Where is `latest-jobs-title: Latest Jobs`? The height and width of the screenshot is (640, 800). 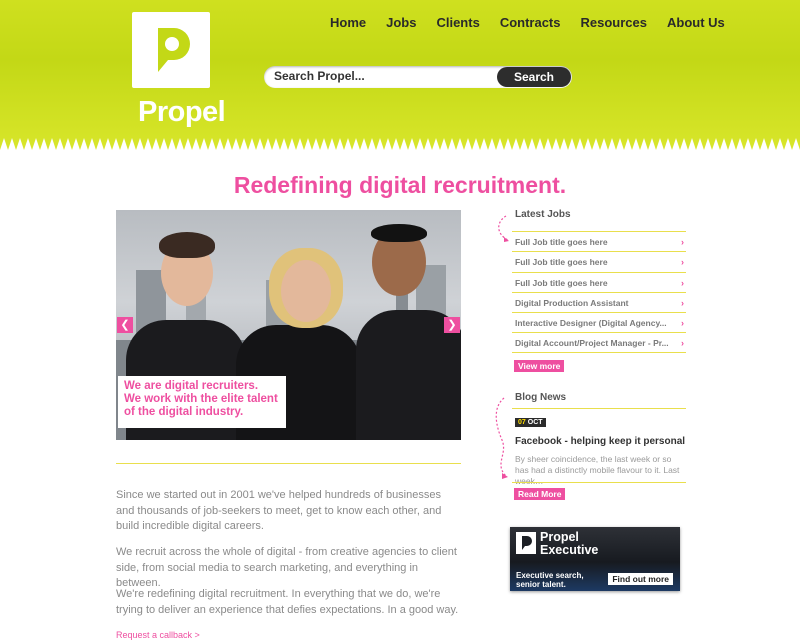
latest-jobs-title: Latest Jobs is located at coordinates (543, 214).